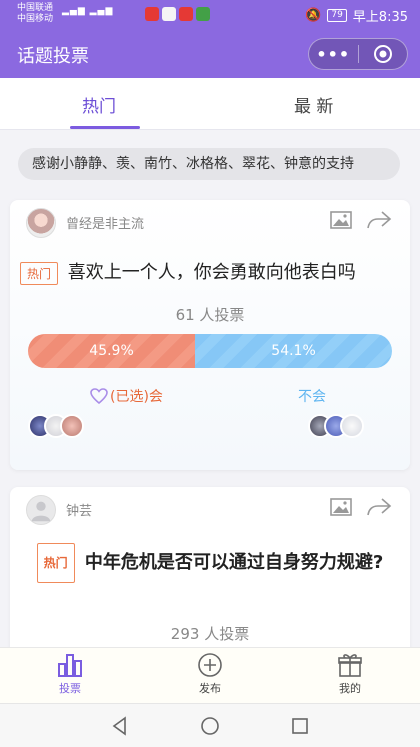  Describe the element at coordinates (350, 688) in the screenshot. I see `nav-mine-label: 我的` at that location.